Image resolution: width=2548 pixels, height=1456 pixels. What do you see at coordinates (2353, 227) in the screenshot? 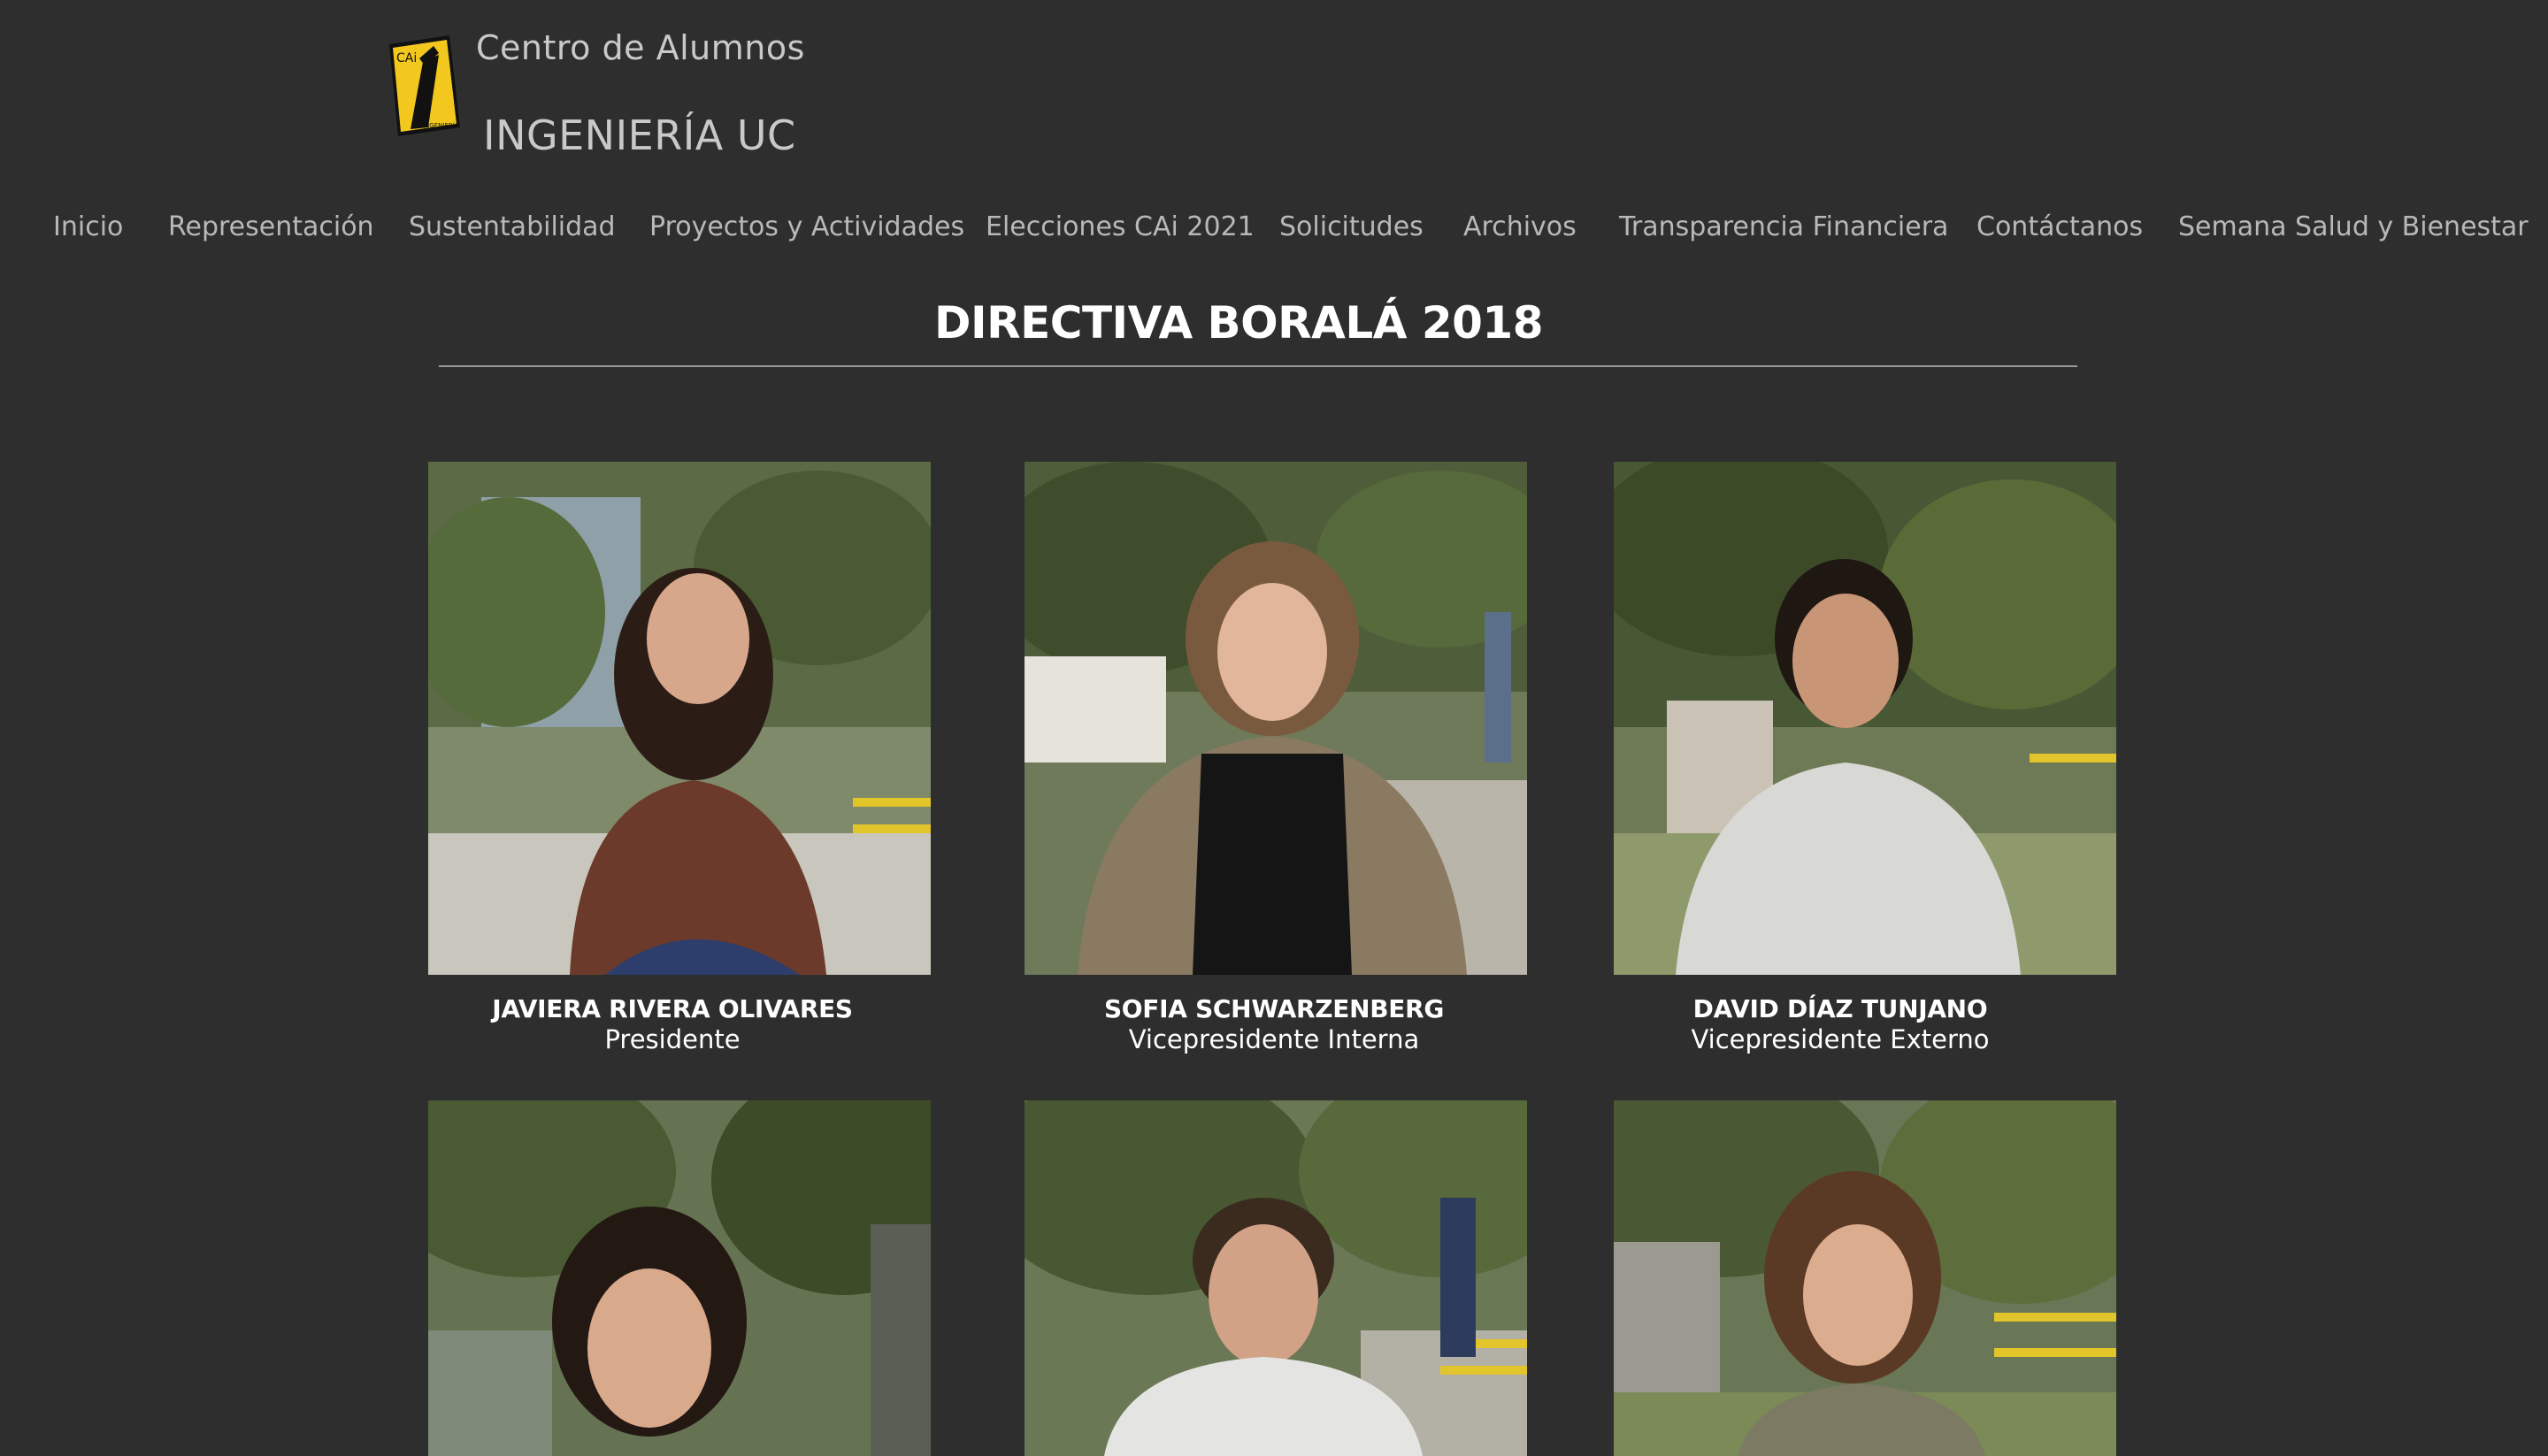
I see `nav-item-semana-salud: Semana Salud y Bienestar` at bounding box center [2353, 227].